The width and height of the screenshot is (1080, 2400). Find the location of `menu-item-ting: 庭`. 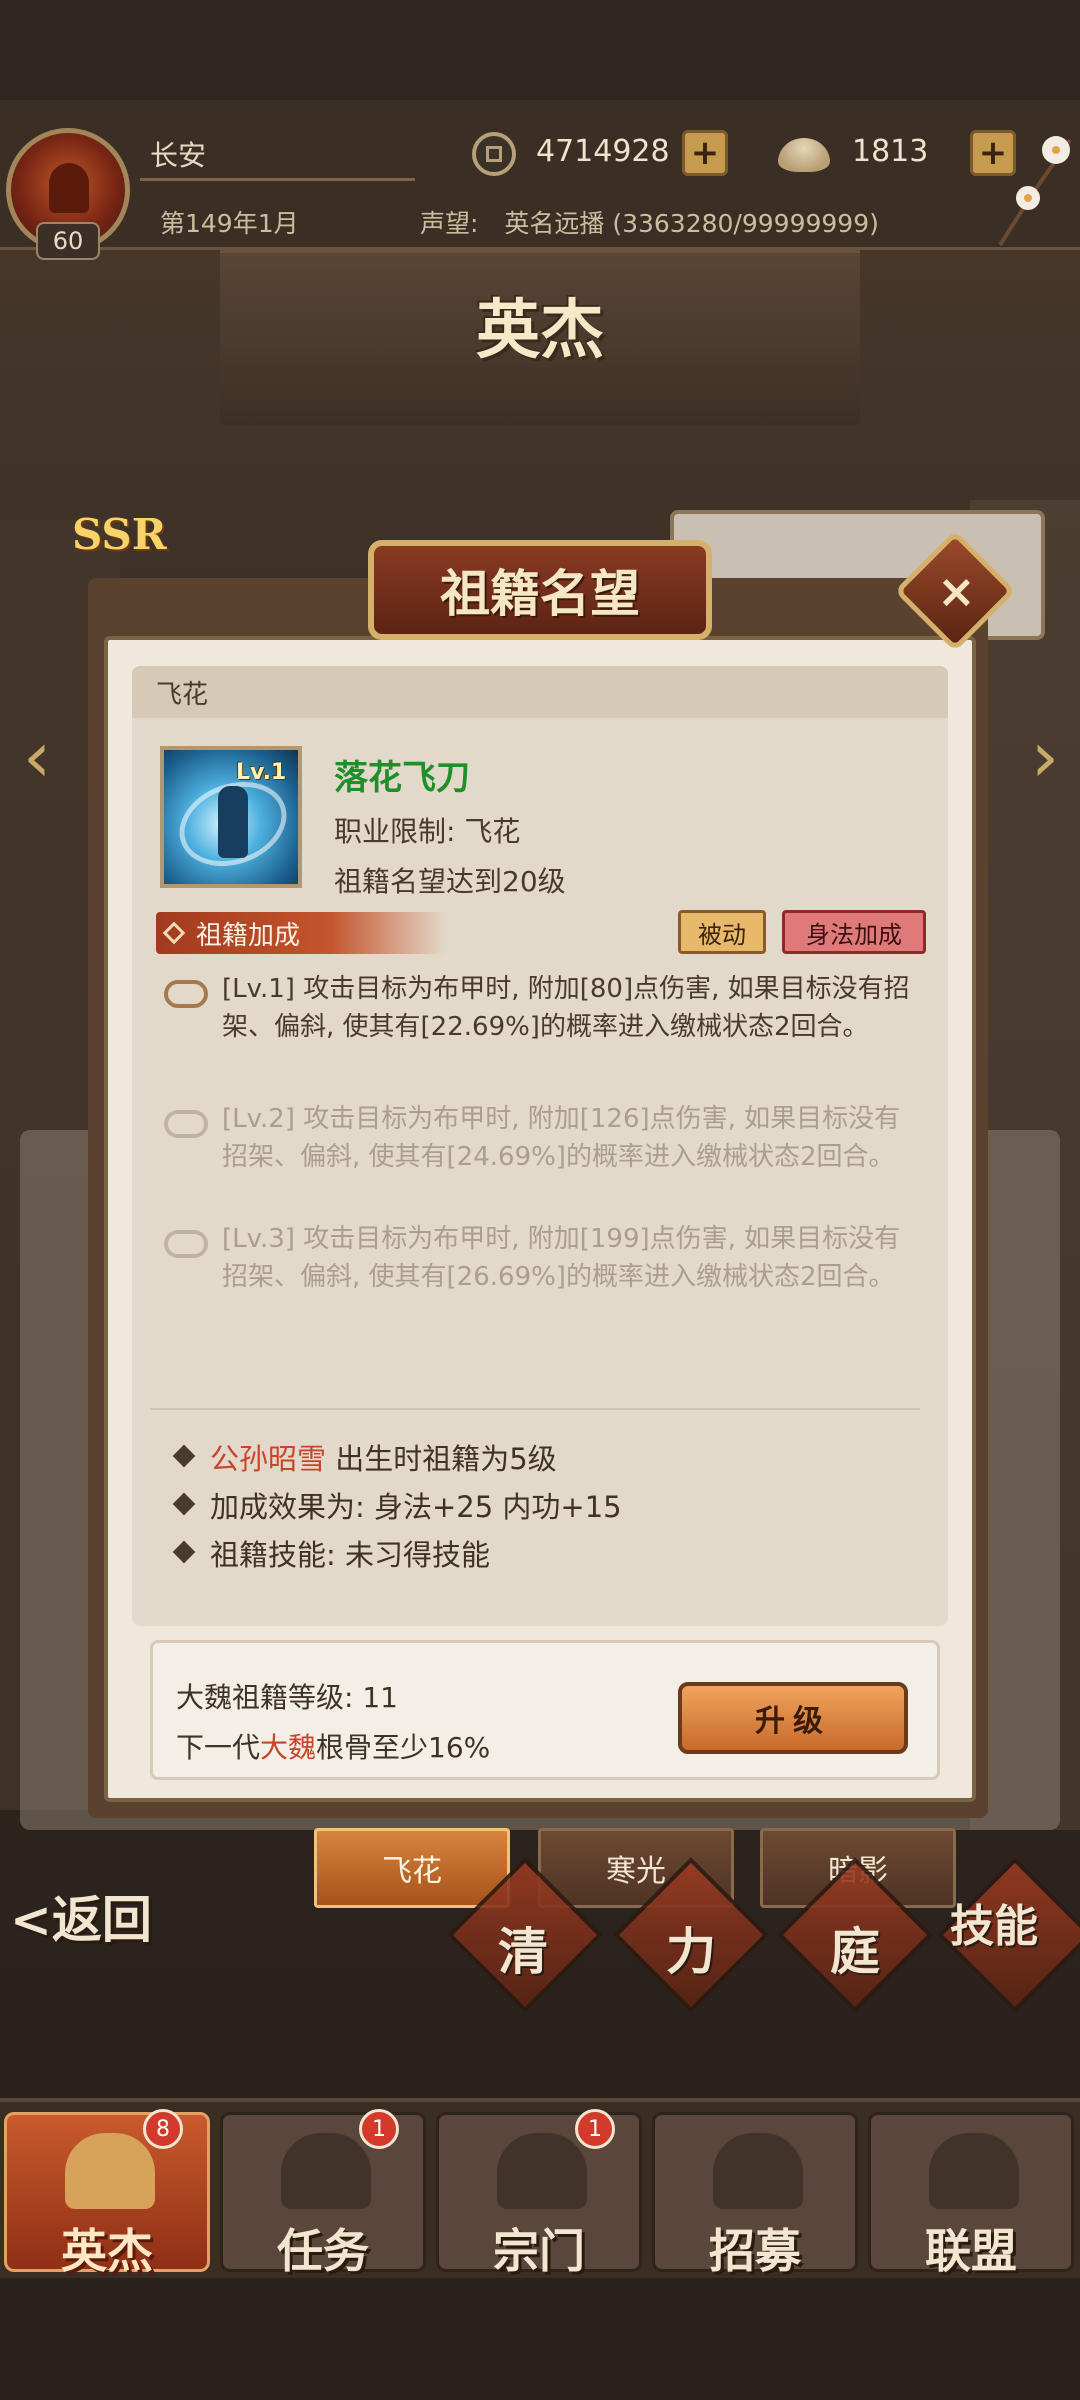

menu-item-ting: 庭 is located at coordinates (855, 1948).